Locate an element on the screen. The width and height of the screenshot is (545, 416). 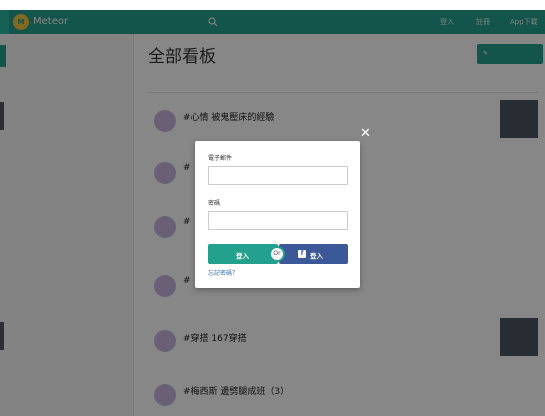
login-modal: 電子郵件 密碼 登入 f 登入 Or 忘記密碼？ is located at coordinates (277, 214).